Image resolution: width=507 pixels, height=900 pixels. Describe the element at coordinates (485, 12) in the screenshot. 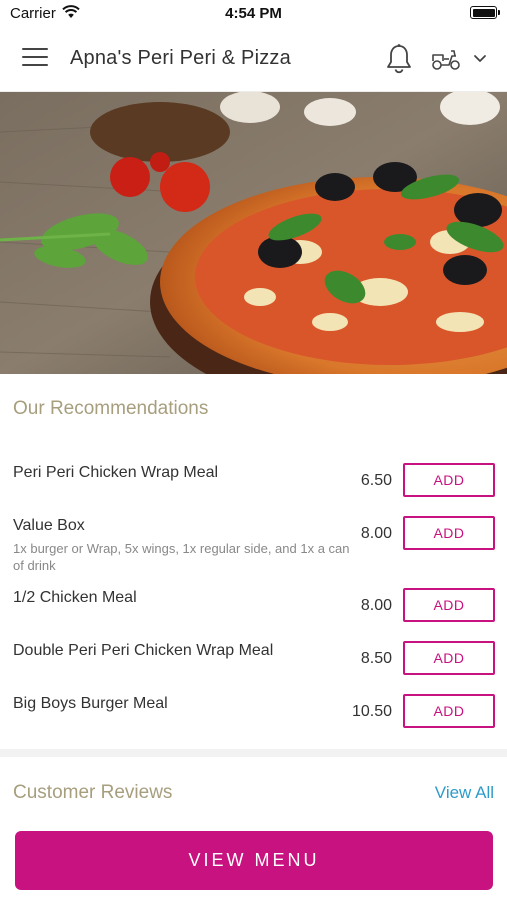

I see `battery-icon` at that location.